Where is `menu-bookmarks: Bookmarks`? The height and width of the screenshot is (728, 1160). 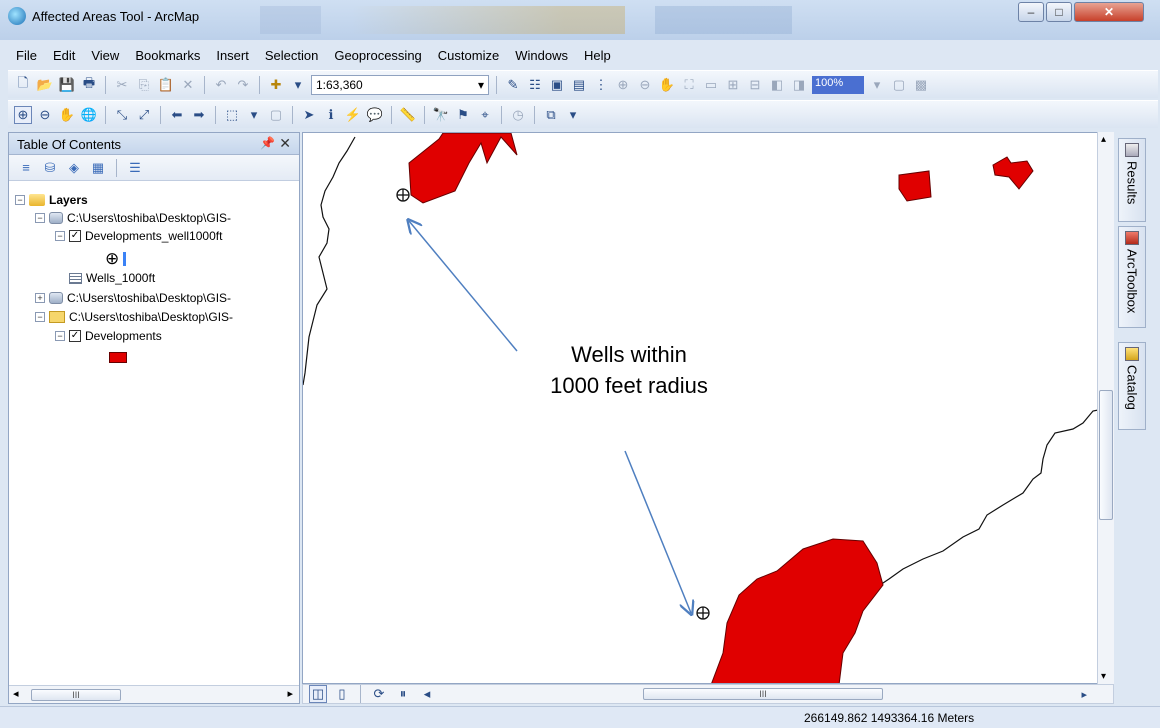
menu-bookmarks: Bookmarks is located at coordinates (167, 55).